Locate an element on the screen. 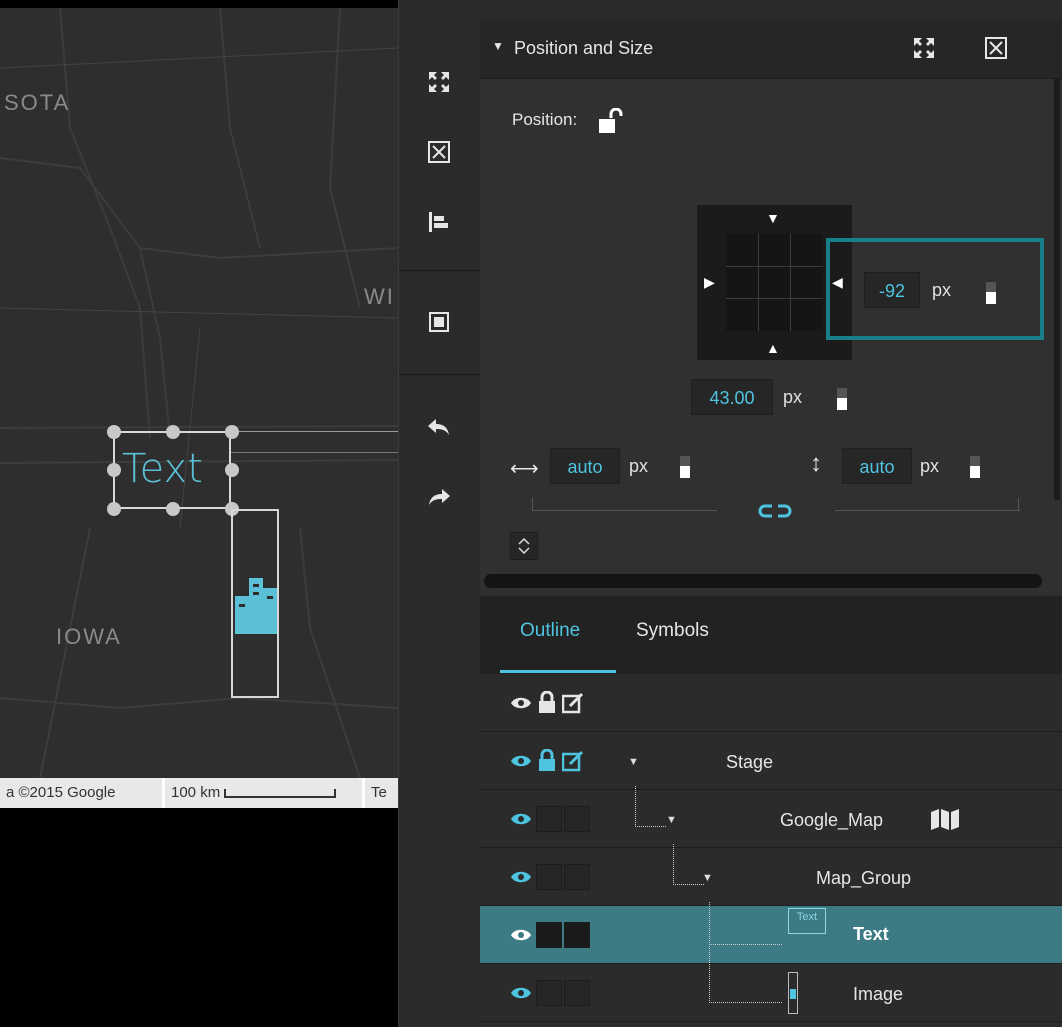  chevron-updown-icon is located at coordinates (524, 546).